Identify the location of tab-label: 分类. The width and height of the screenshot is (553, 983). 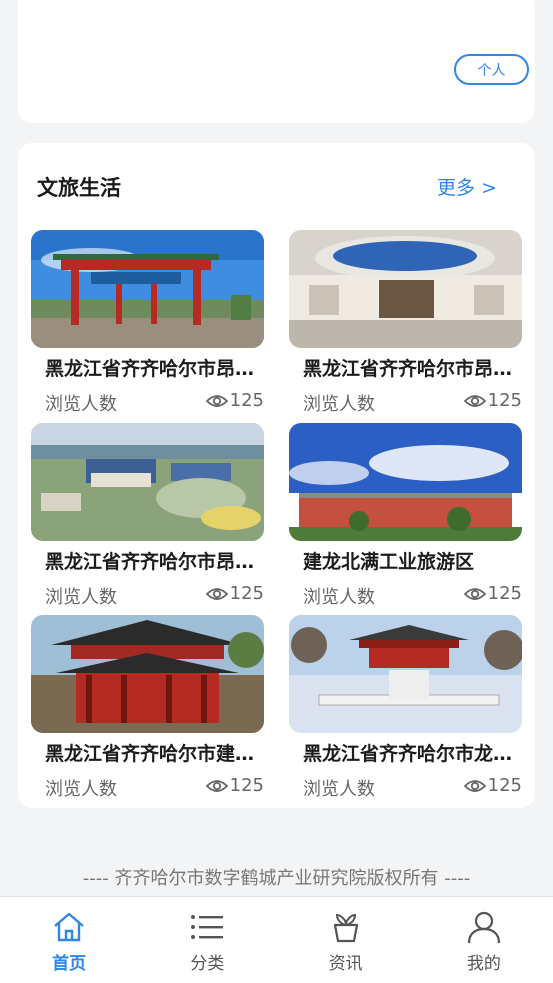
(207, 964).